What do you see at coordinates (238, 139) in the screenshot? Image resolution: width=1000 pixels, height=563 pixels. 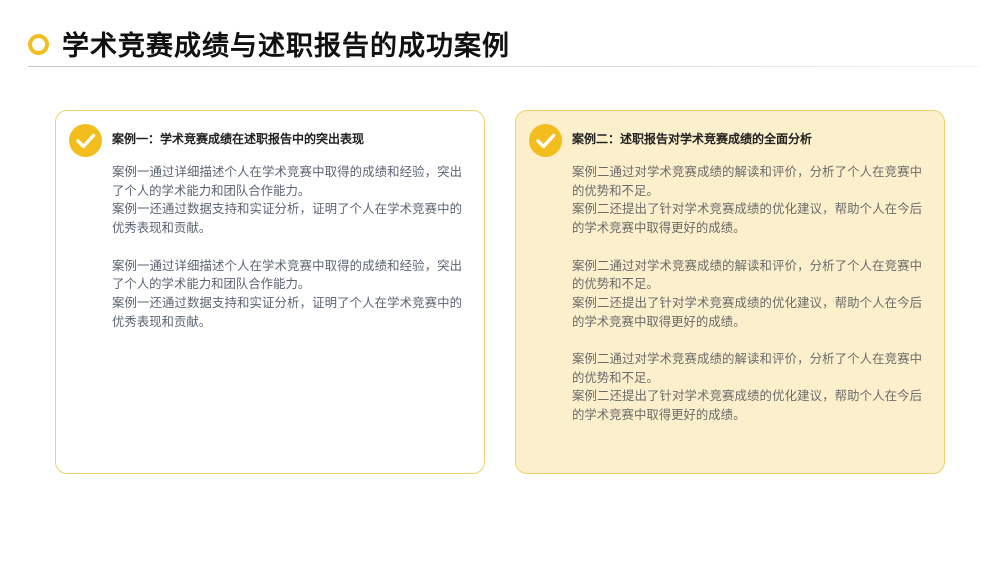 I see `card-title: 案例一：学术竞赛成绩在述职报告中的突出表现` at bounding box center [238, 139].